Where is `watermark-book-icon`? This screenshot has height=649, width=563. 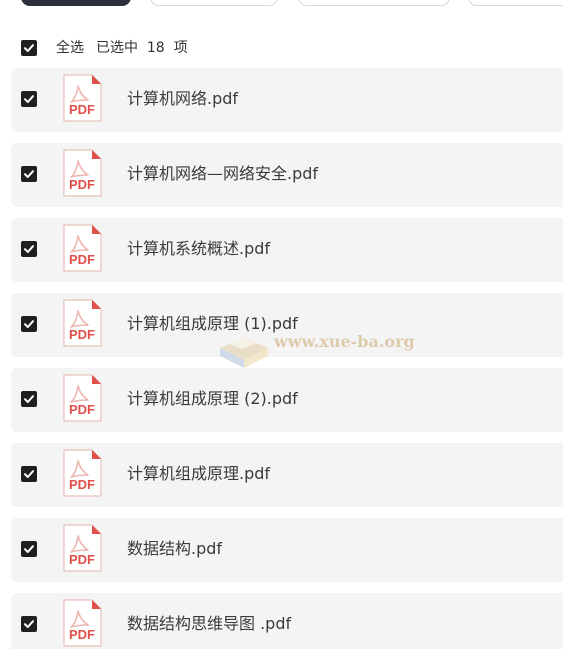
watermark-book-icon is located at coordinates (244, 352).